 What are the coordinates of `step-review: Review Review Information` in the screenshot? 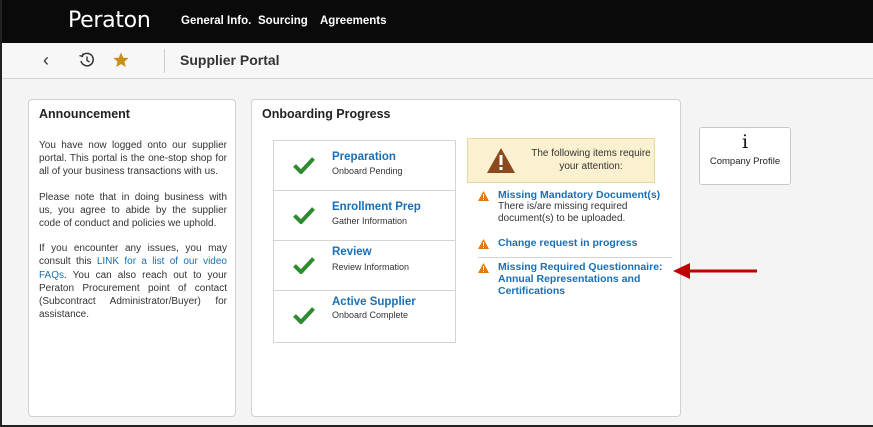 It's located at (364, 266).